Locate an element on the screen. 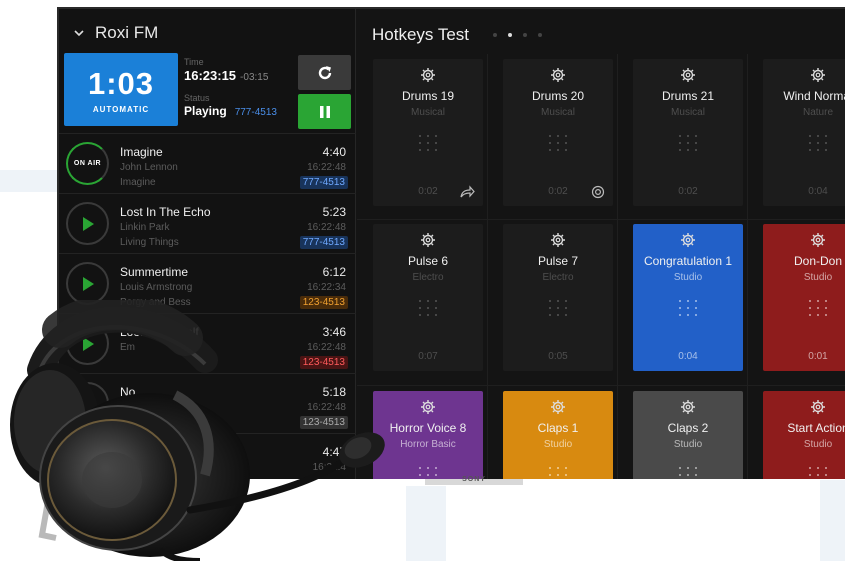  pause-button is located at coordinates (324, 111).